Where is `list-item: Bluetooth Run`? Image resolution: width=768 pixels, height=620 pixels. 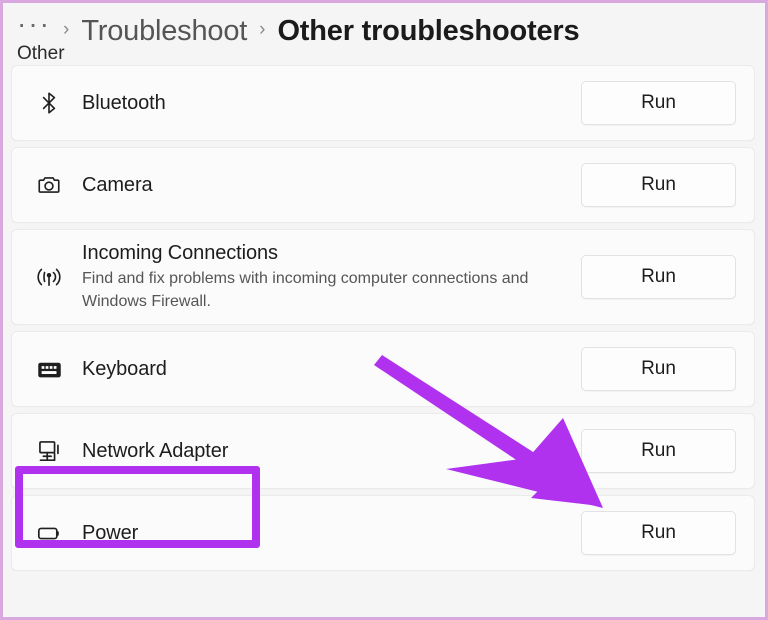
list-item: Bluetooth Run is located at coordinates (383, 103).